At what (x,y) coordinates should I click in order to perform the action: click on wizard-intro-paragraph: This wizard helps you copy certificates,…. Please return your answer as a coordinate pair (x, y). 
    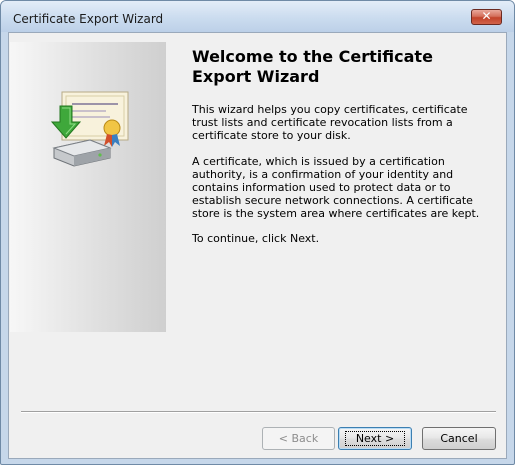
    Looking at the image, I should click on (330, 122).